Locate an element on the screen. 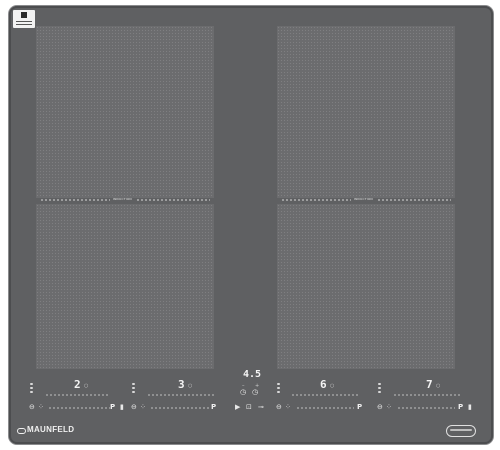 The width and height of the screenshot is (500, 450). induction-label-right: INDUCTION is located at coordinates (363, 199).